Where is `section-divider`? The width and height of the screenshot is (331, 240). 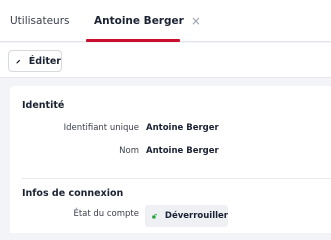 section-divider is located at coordinates (176, 178).